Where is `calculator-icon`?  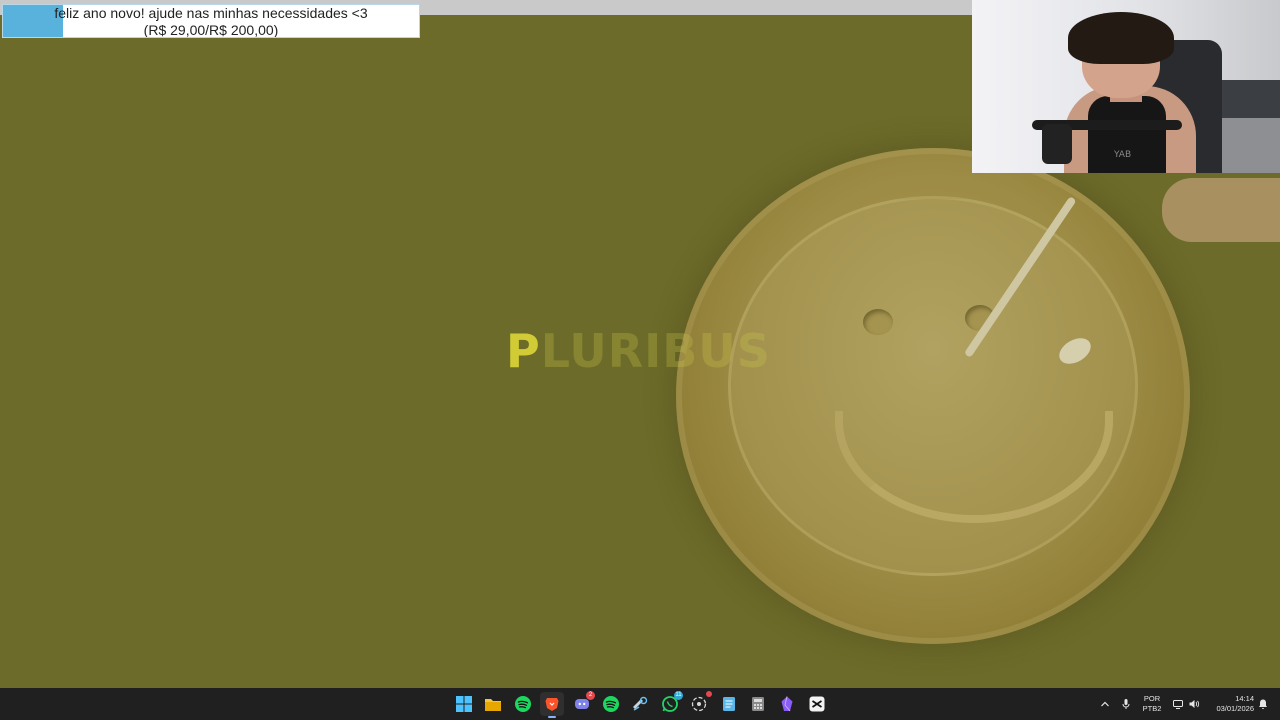 calculator-icon is located at coordinates (758, 704).